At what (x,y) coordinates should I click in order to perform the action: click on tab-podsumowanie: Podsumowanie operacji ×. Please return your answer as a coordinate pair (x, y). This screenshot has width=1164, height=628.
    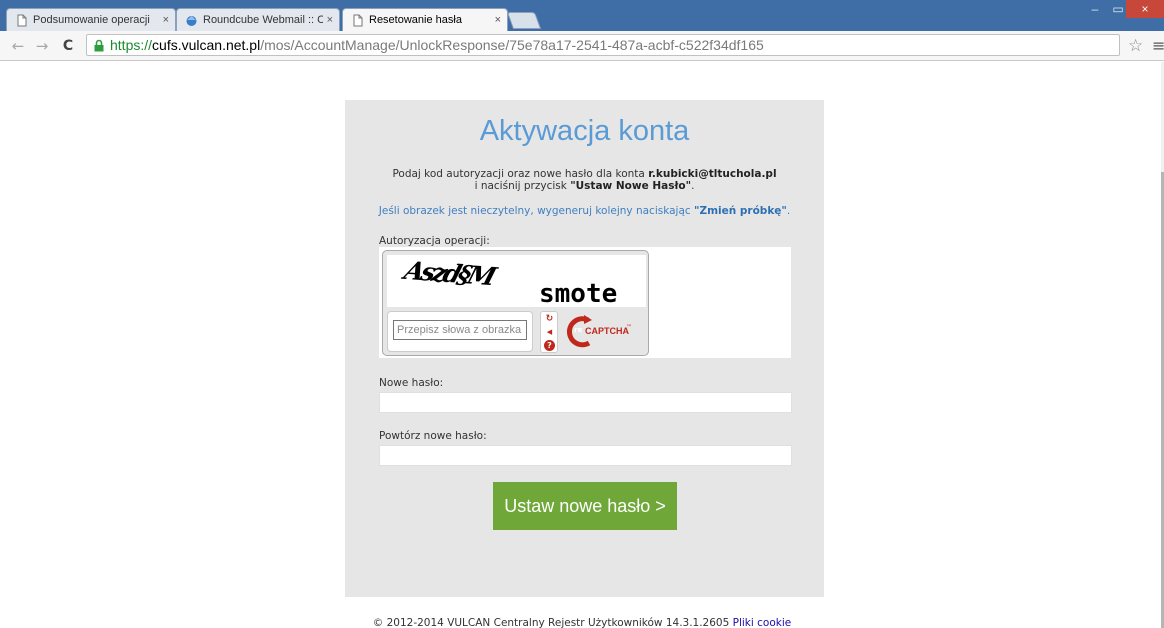
    Looking at the image, I should click on (91, 19).